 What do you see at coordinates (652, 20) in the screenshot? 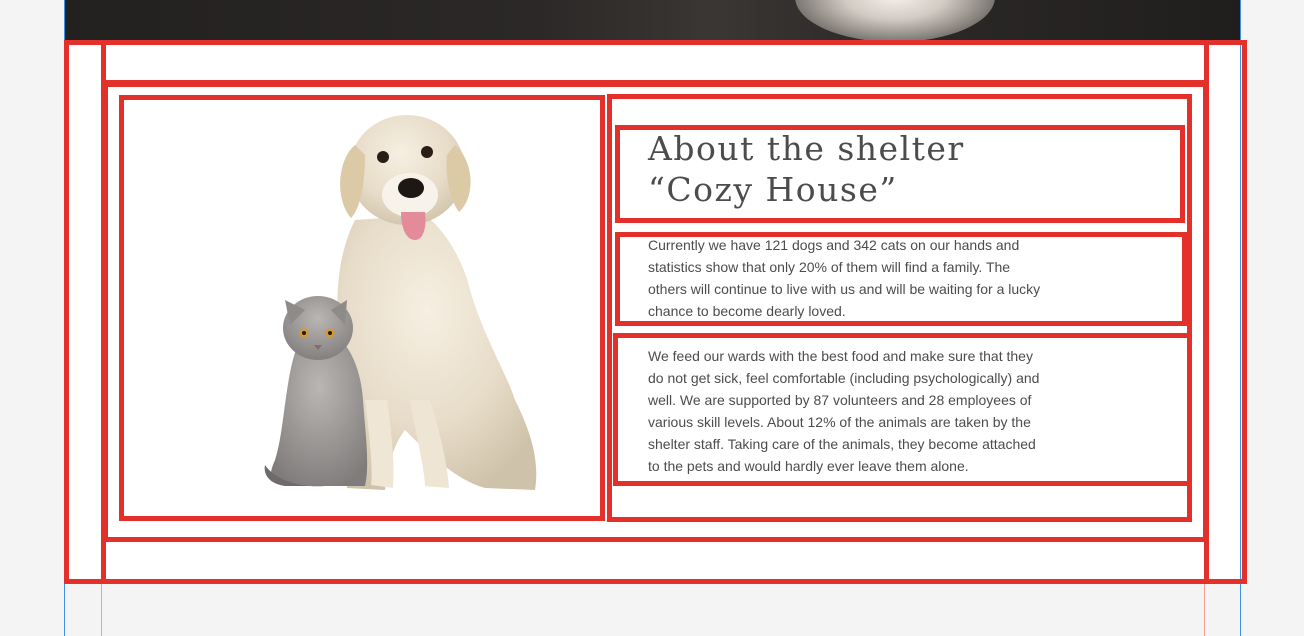
I see `hero-image-strip` at bounding box center [652, 20].